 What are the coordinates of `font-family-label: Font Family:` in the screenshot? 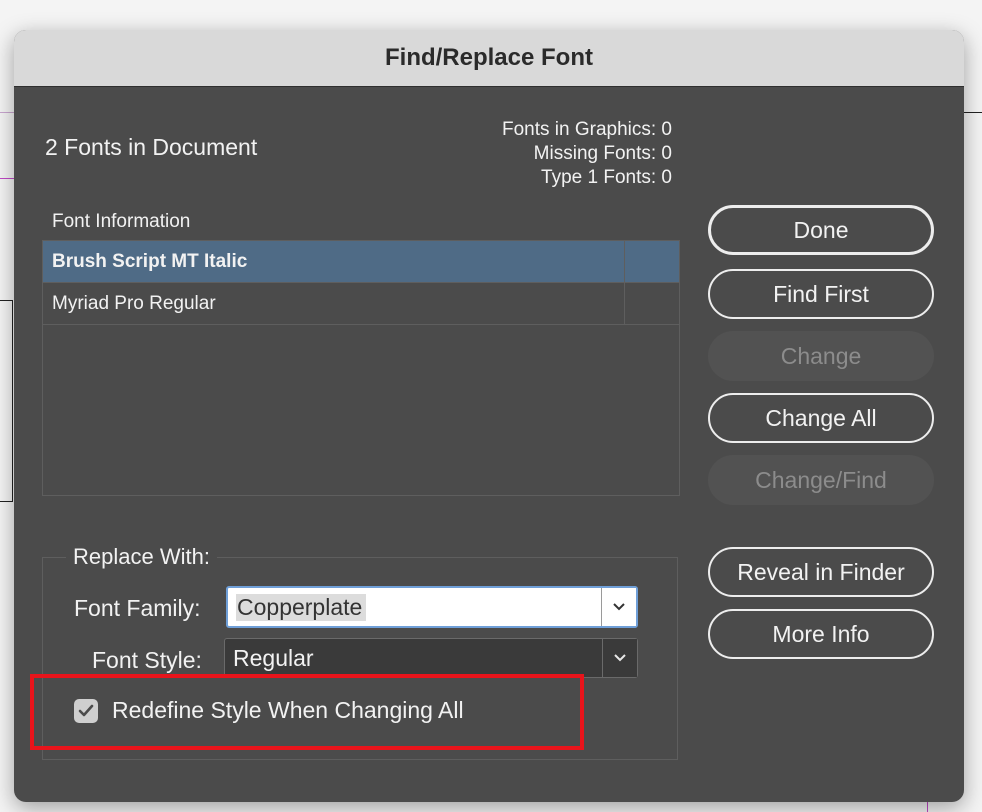 It's located at (137, 608).